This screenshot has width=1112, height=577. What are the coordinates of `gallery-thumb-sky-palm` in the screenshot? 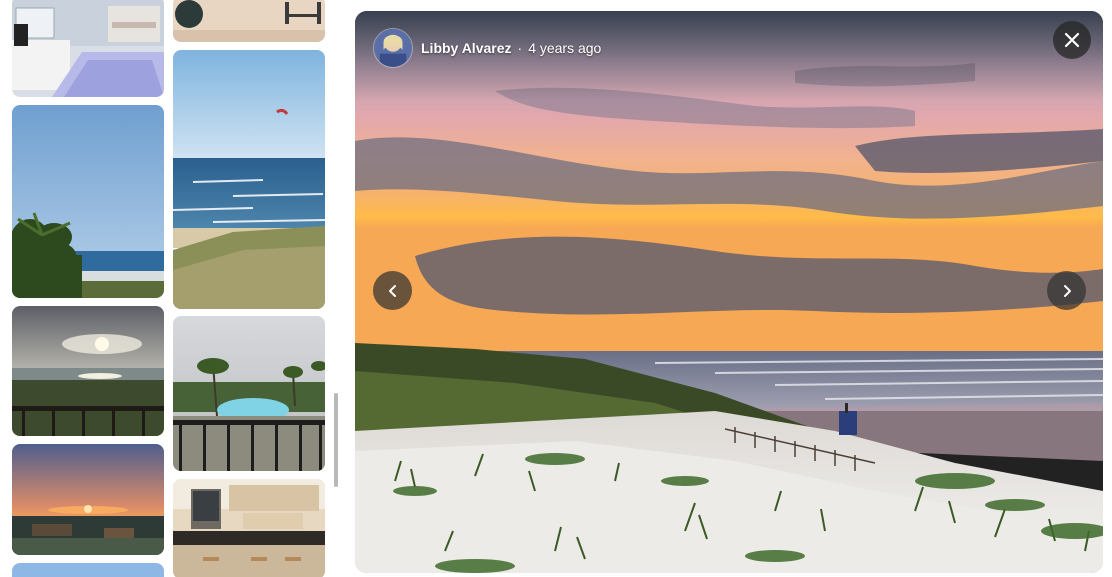 It's located at (88, 201).